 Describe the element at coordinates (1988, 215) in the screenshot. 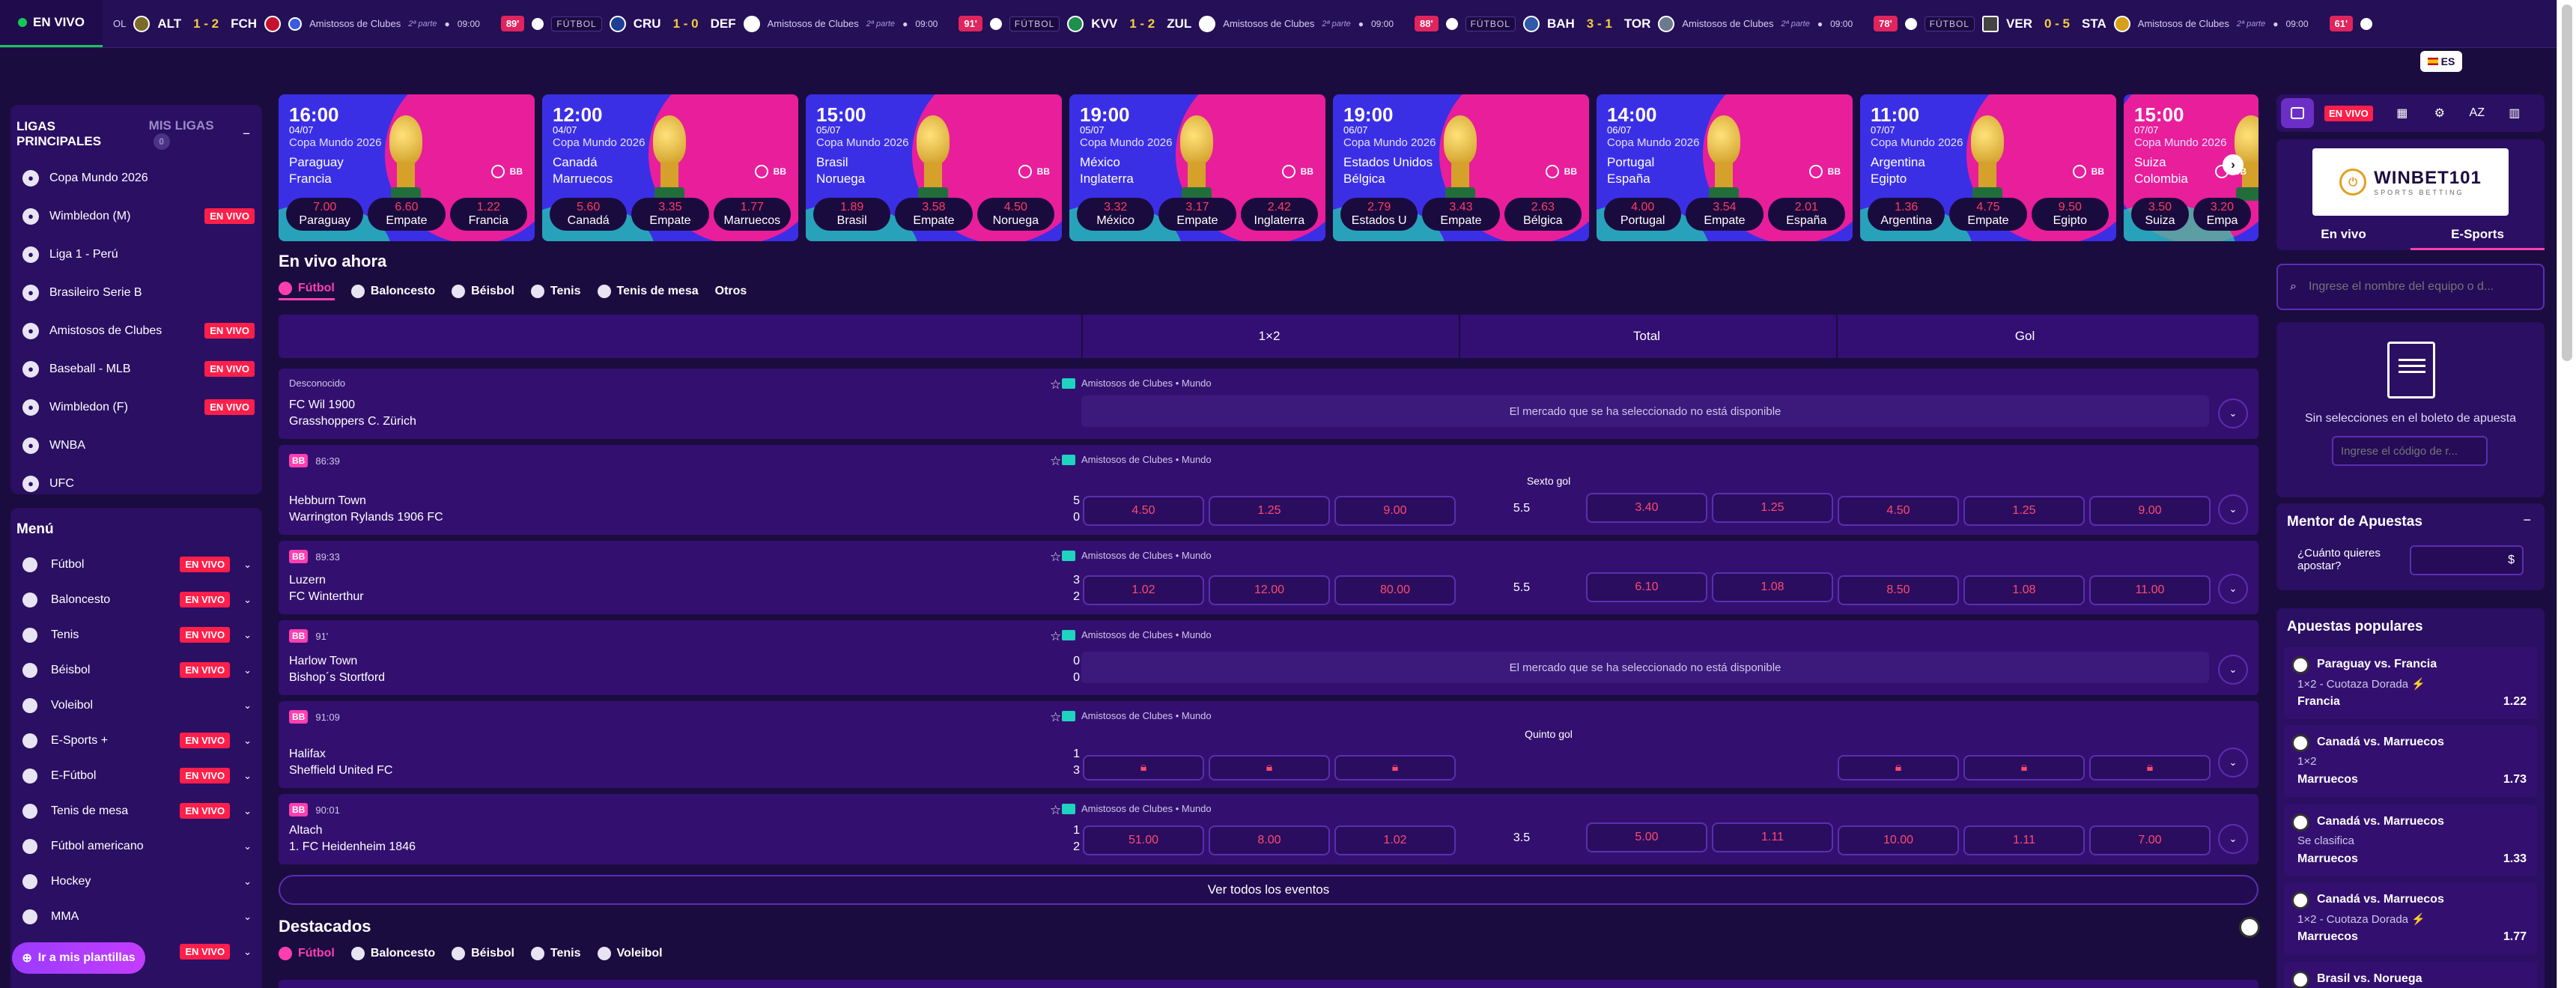

I see `odd-button: 4.75 Empate` at that location.